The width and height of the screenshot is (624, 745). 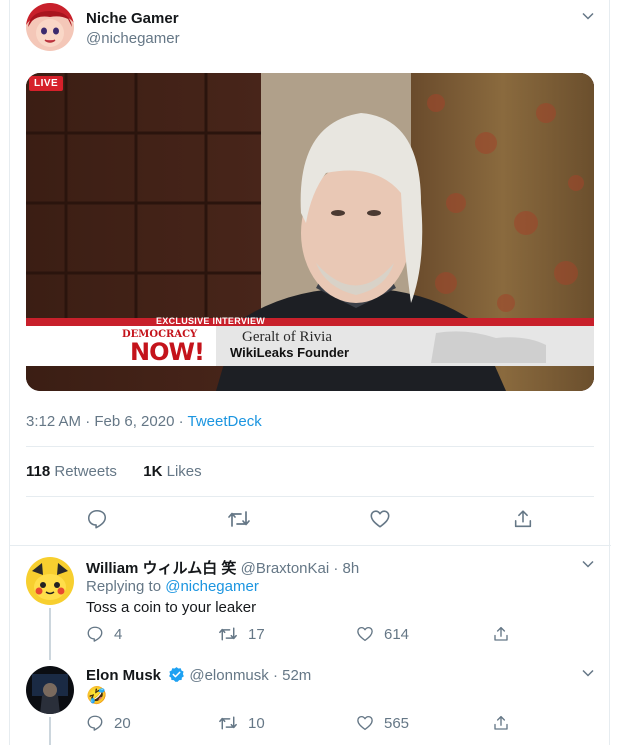 What do you see at coordinates (248, 675) in the screenshot?
I see `reply-handle-time: @elonmusk · 52m` at bounding box center [248, 675].